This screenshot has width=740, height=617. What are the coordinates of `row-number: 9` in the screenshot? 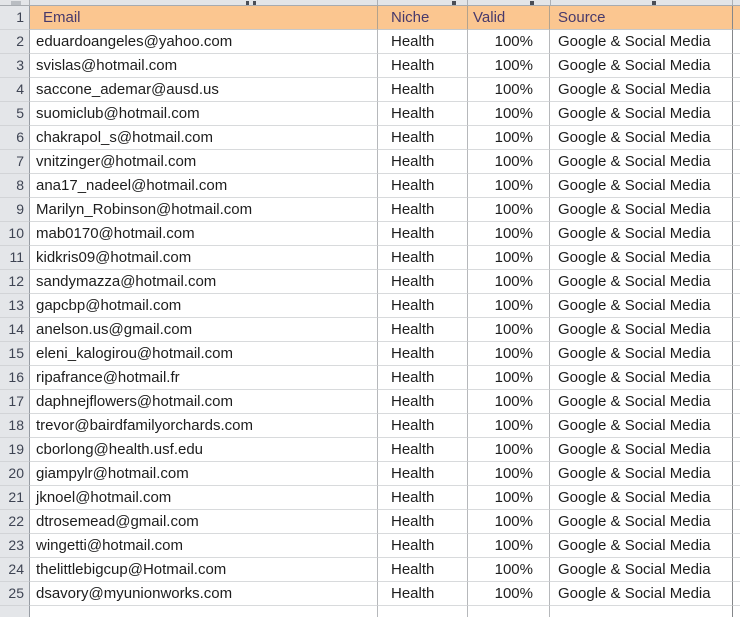 It's located at (15, 210).